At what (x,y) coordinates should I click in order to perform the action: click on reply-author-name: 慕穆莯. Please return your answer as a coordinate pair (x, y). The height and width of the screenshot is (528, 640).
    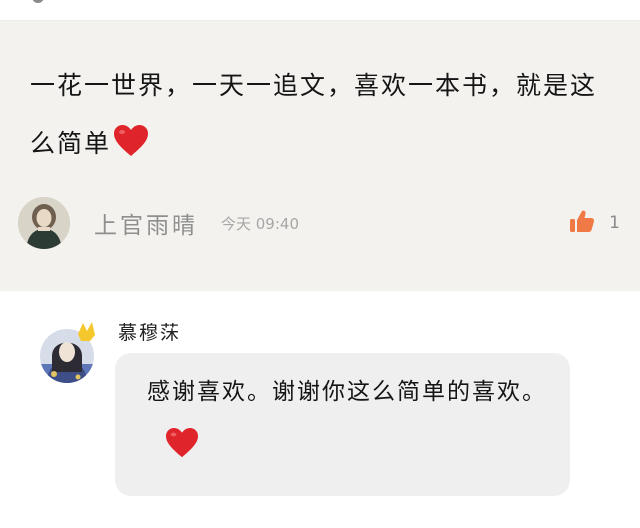
    Looking at the image, I should click on (149, 331).